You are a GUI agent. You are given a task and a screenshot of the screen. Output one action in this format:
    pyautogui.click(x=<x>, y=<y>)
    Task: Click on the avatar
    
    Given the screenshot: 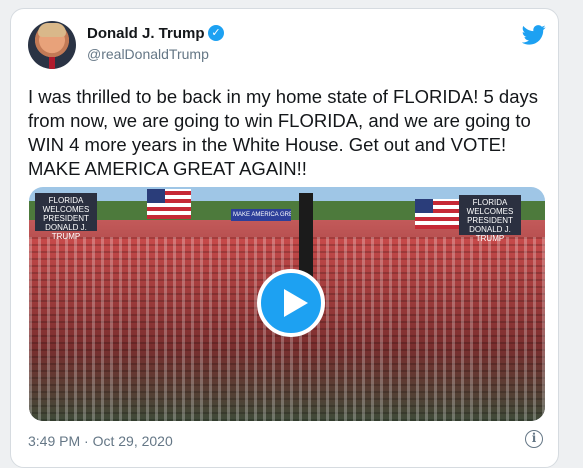 What is the action you would take?
    pyautogui.click(x=52, y=45)
    